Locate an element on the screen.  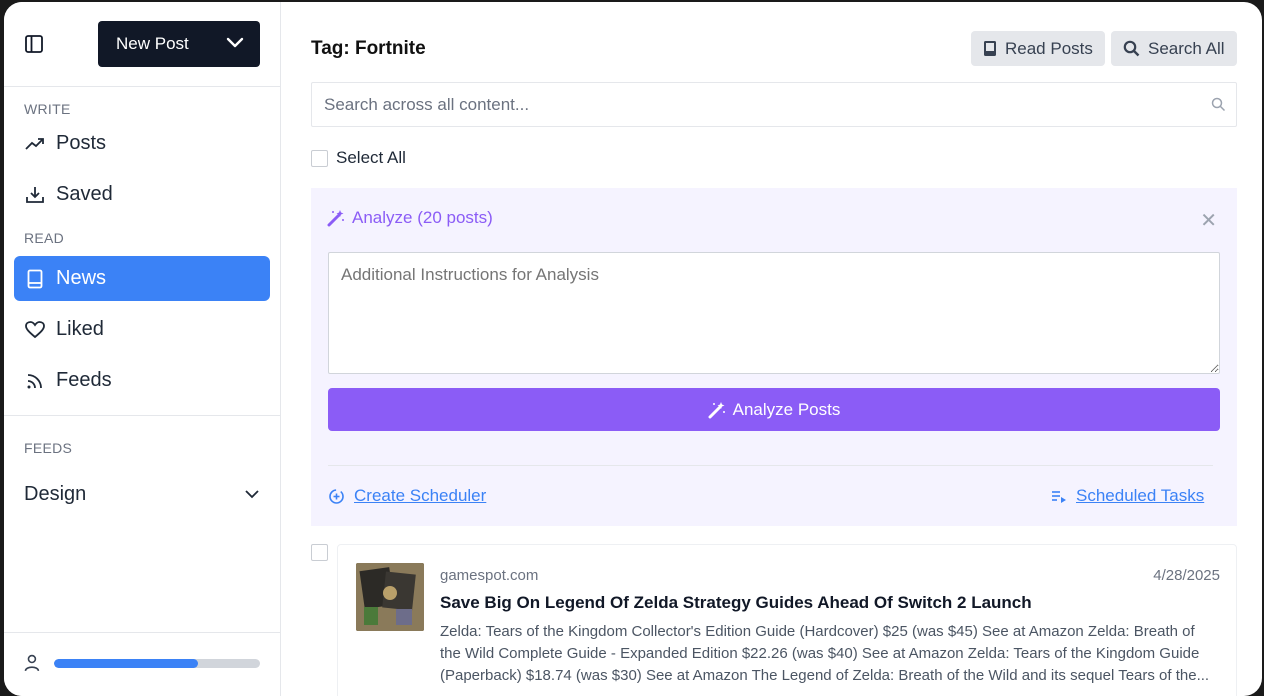
feed-group-design: Design is located at coordinates (142, 494).